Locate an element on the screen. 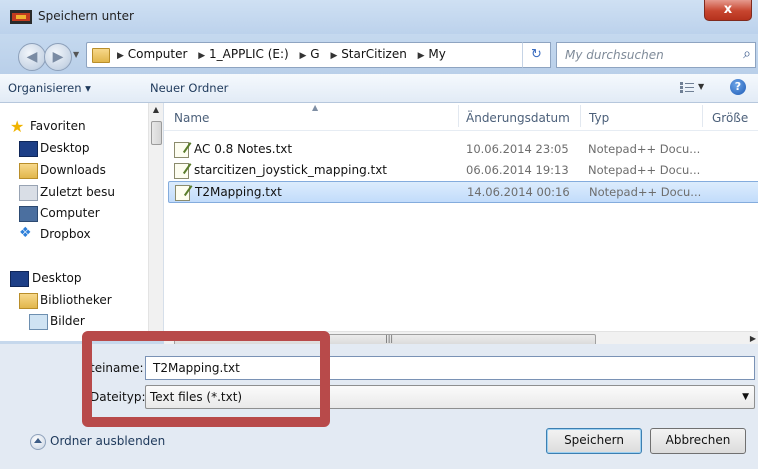 This screenshot has width=758, height=469. nav-item-label: Computer is located at coordinates (70, 213).